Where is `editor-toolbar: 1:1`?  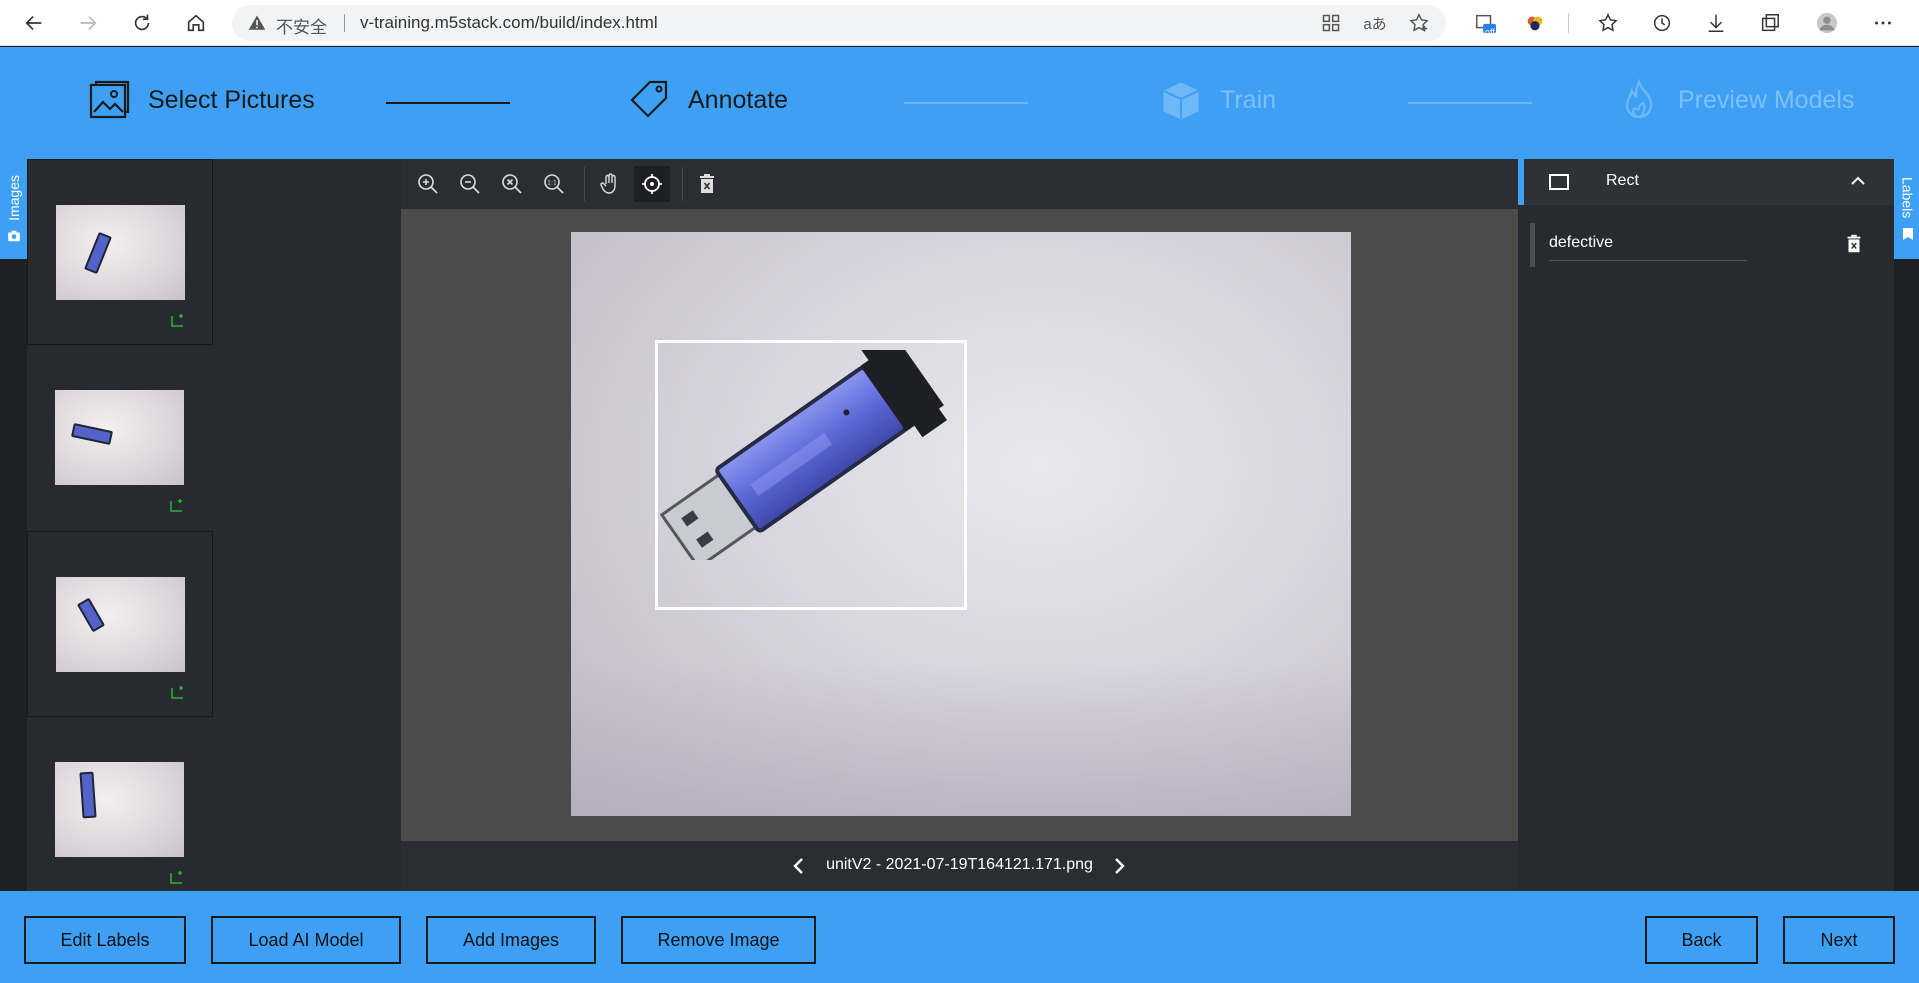
editor-toolbar: 1:1 is located at coordinates (959, 184).